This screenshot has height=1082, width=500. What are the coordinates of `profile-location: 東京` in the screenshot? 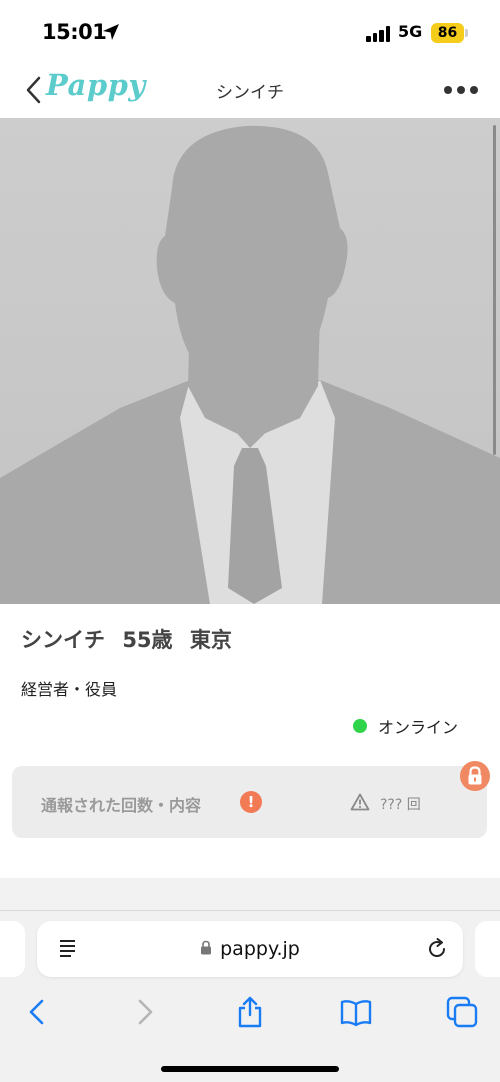 It's located at (210, 640).